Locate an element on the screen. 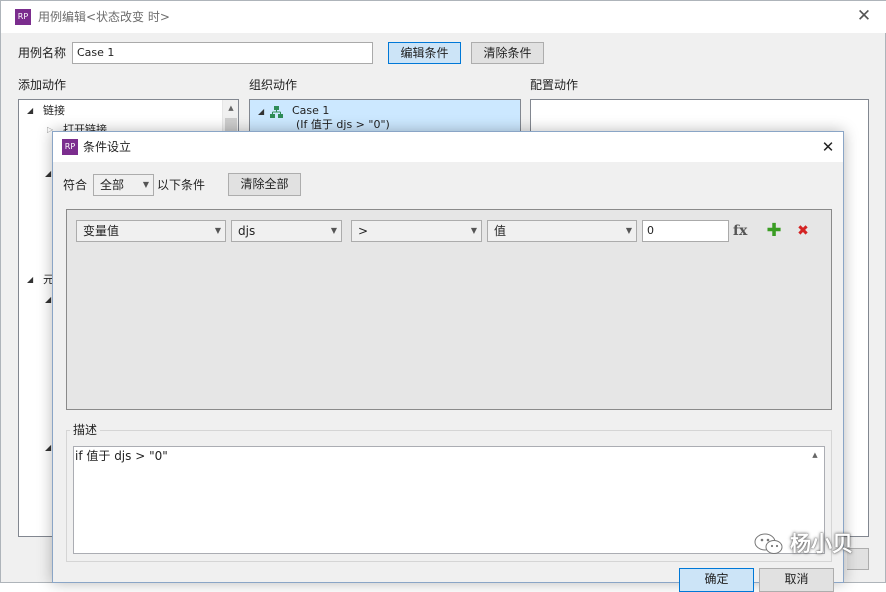 This screenshot has width=886, height=592. case-name-input: Case 1 is located at coordinates (222, 53).